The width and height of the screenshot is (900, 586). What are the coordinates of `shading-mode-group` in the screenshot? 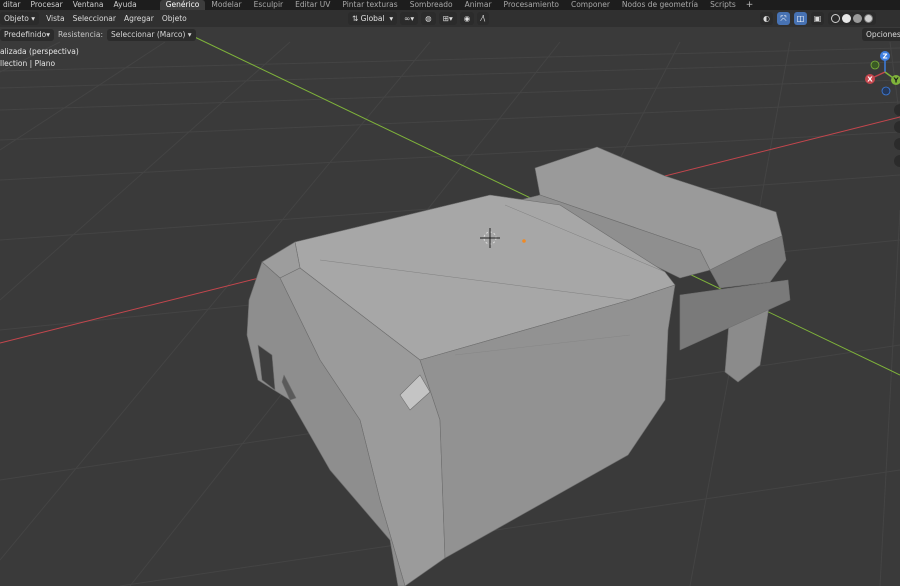 It's located at (852, 18).